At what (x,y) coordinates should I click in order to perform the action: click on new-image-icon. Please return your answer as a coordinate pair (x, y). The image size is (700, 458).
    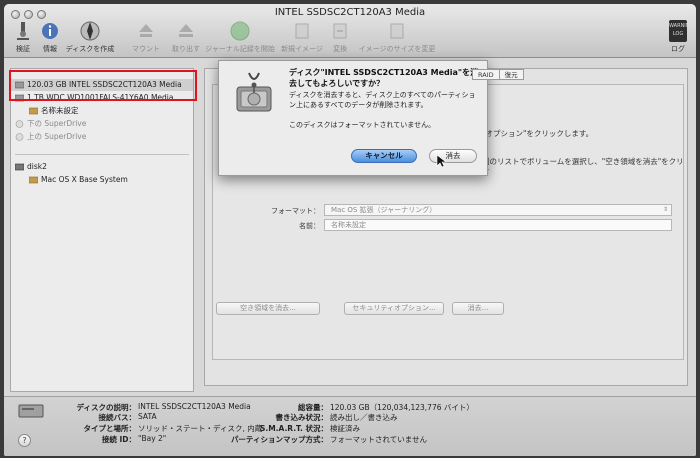
    Looking at the image, I should click on (302, 31).